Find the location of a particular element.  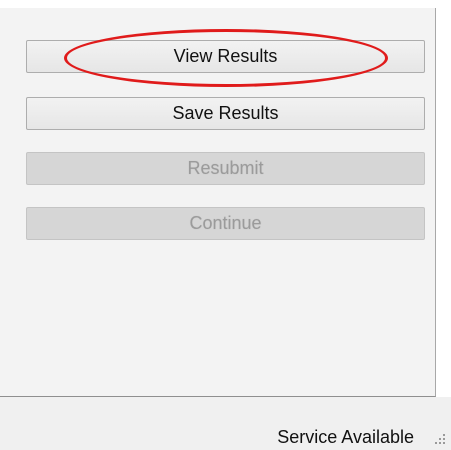

view-results-button: View Results is located at coordinates (225, 56).